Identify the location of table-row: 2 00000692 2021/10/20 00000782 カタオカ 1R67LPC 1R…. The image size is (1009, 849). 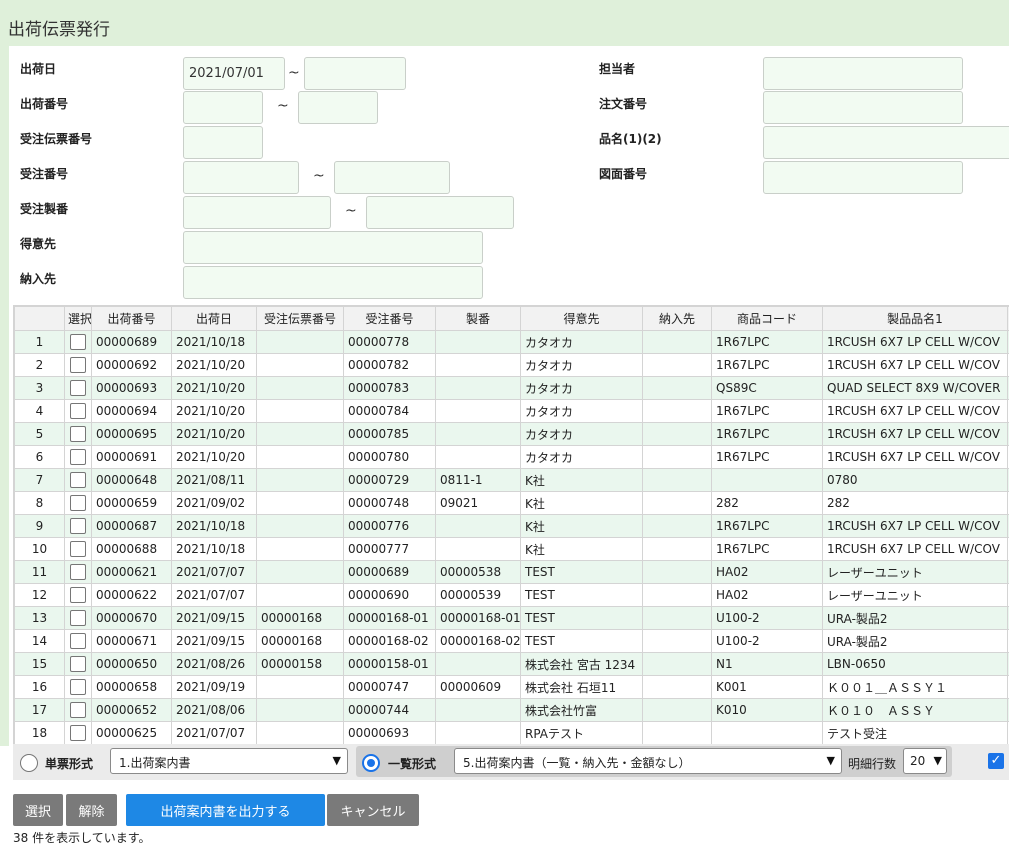
(511, 365).